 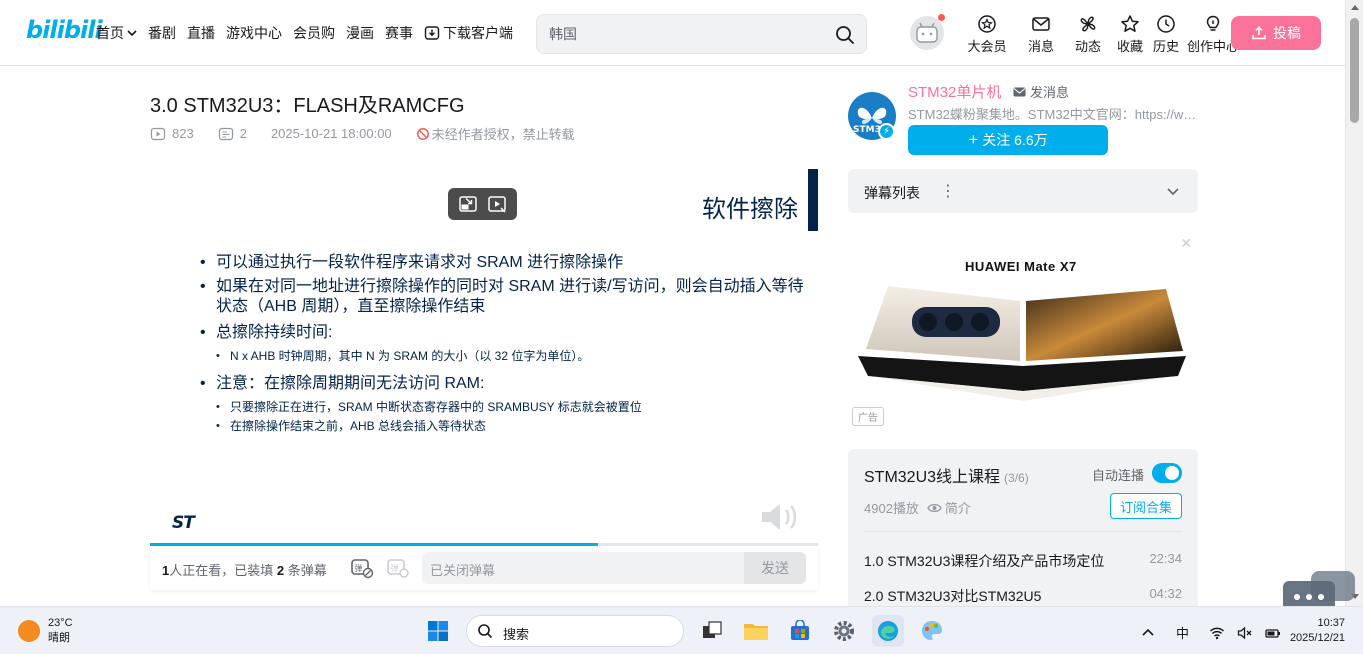 What do you see at coordinates (1245, 633) in the screenshot?
I see `muted-speaker-icon` at bounding box center [1245, 633].